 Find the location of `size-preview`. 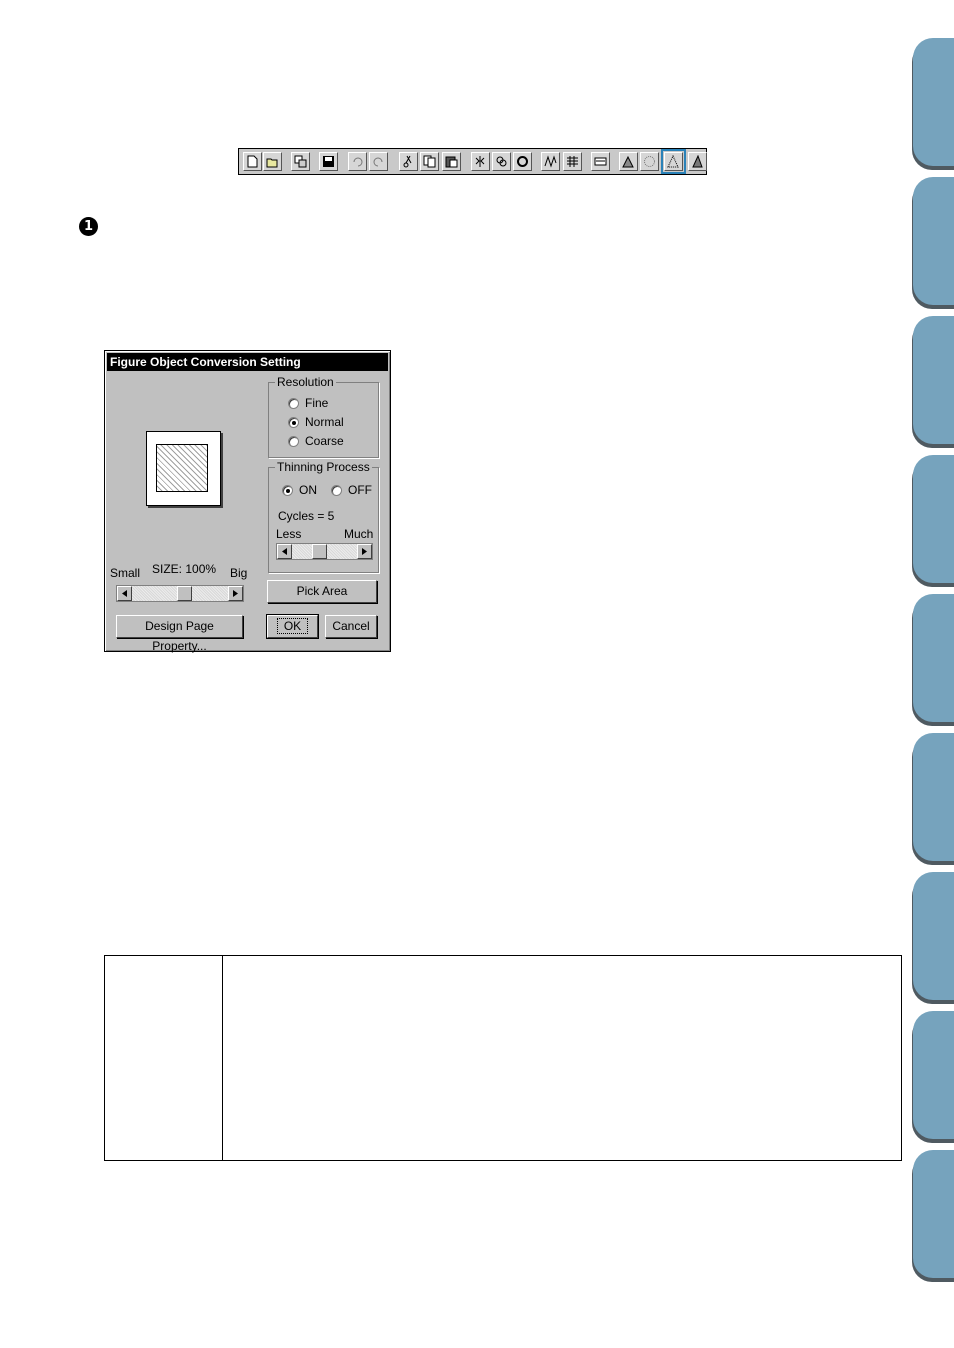

size-preview is located at coordinates (183, 468).